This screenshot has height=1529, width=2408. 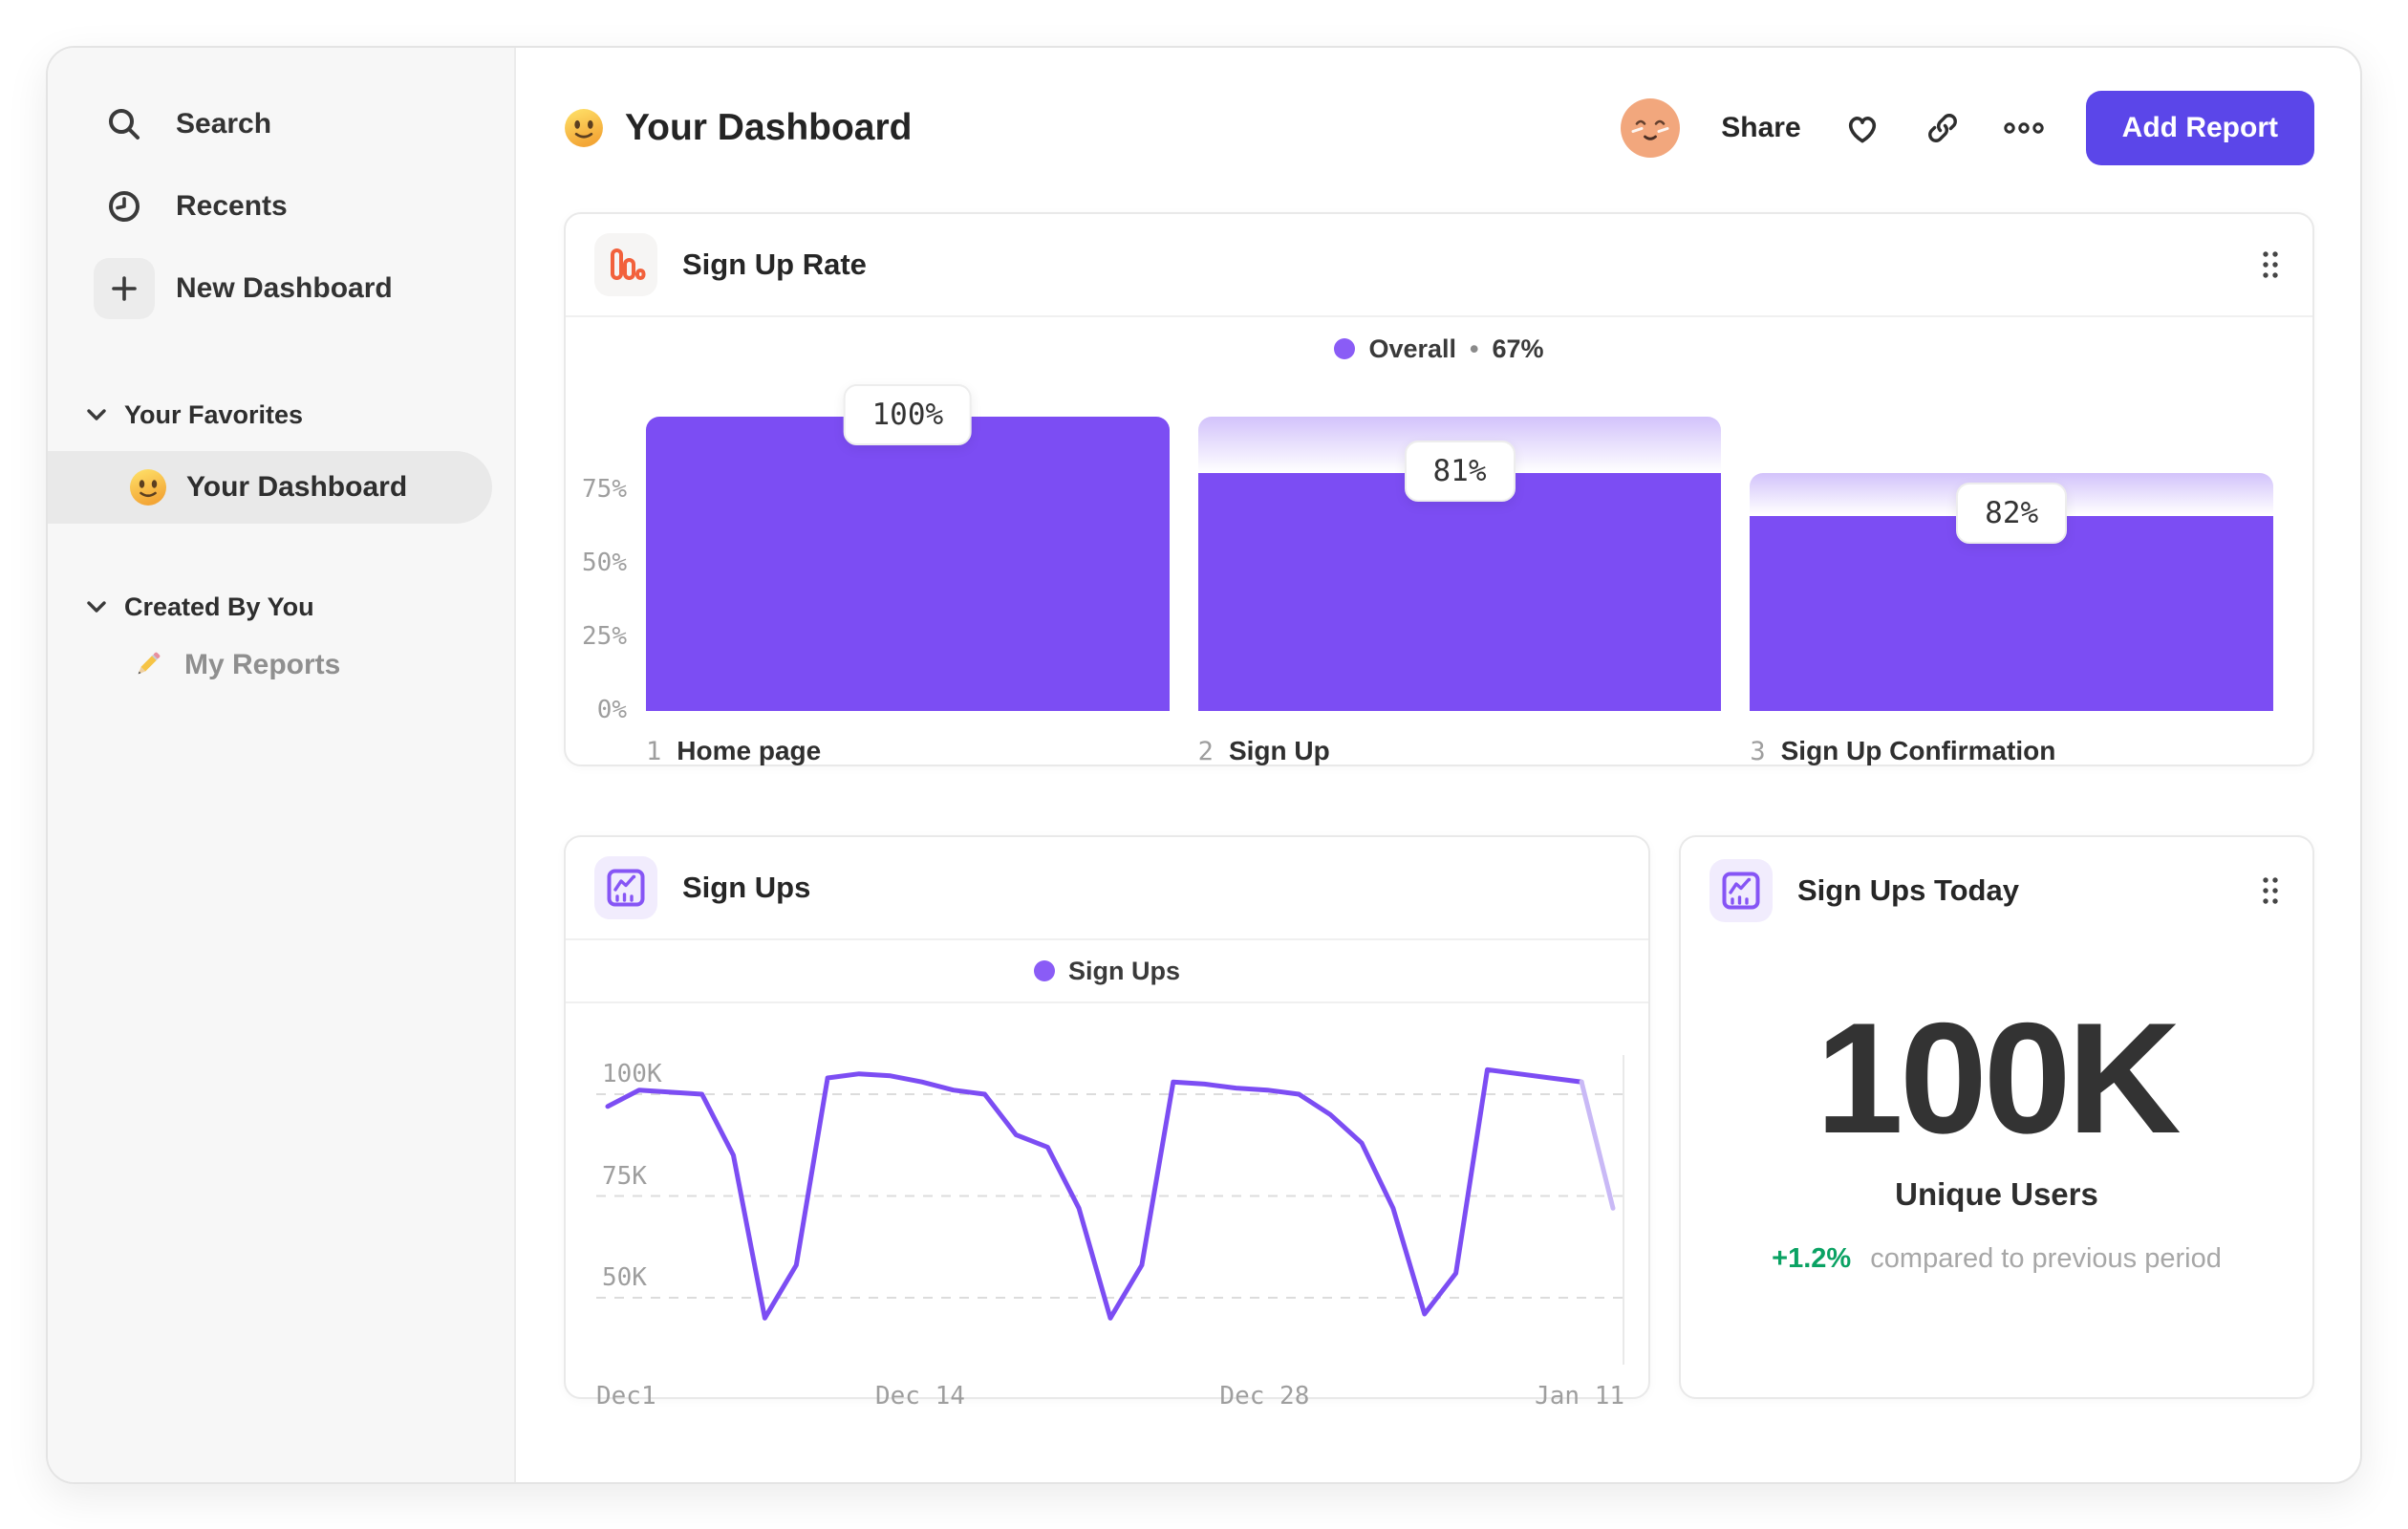 I want to click on card-title: Sign Ups Today, so click(x=1908, y=890).